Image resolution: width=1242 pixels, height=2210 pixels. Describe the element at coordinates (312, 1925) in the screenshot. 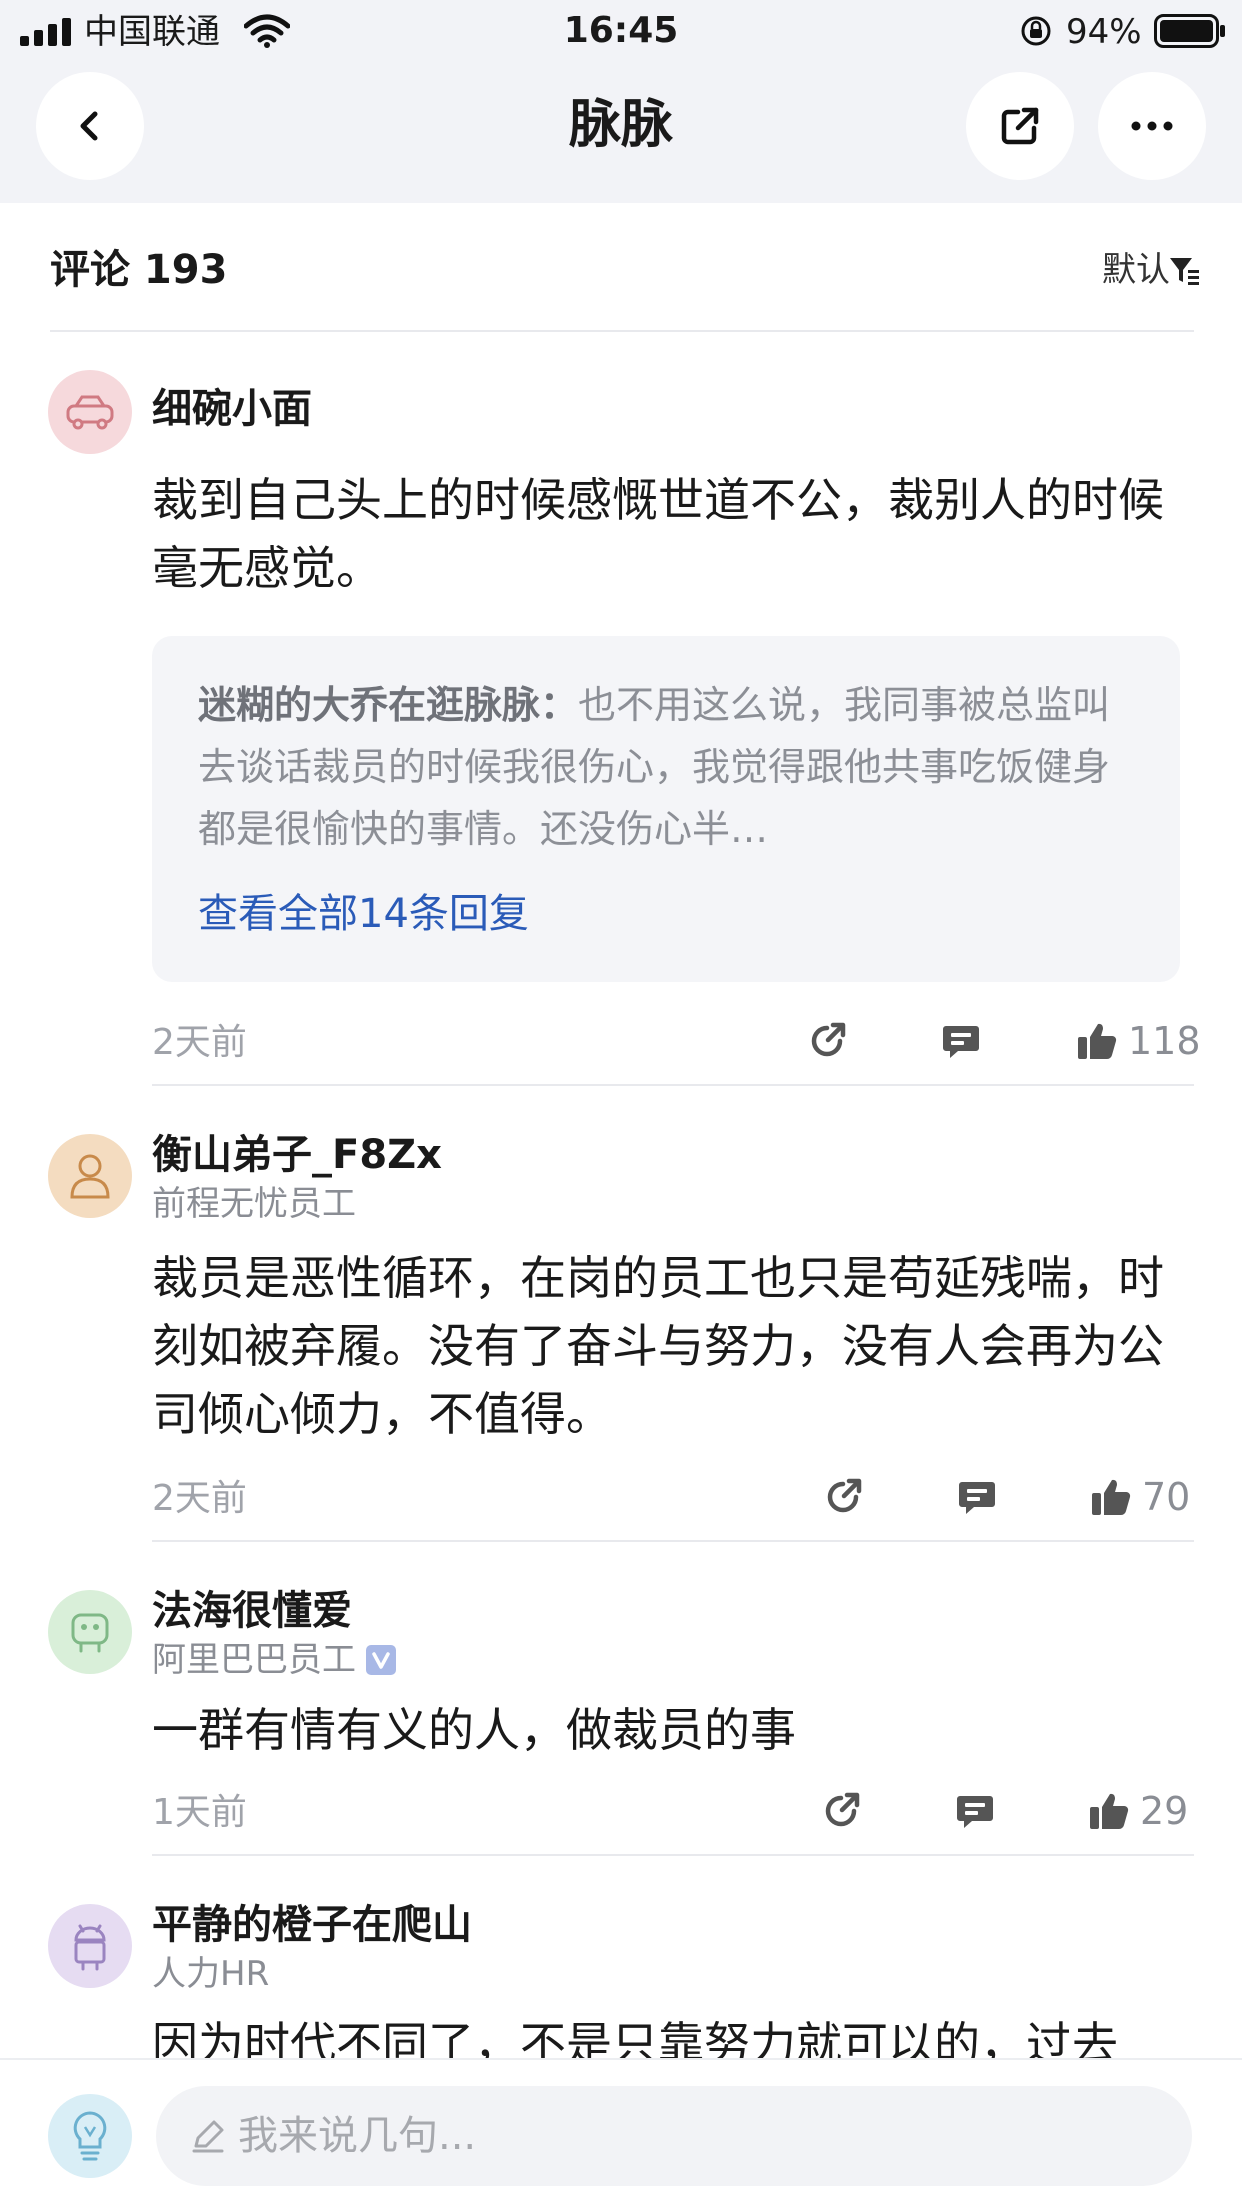

I see `comment-author: 平静的橙子在爬山` at that location.